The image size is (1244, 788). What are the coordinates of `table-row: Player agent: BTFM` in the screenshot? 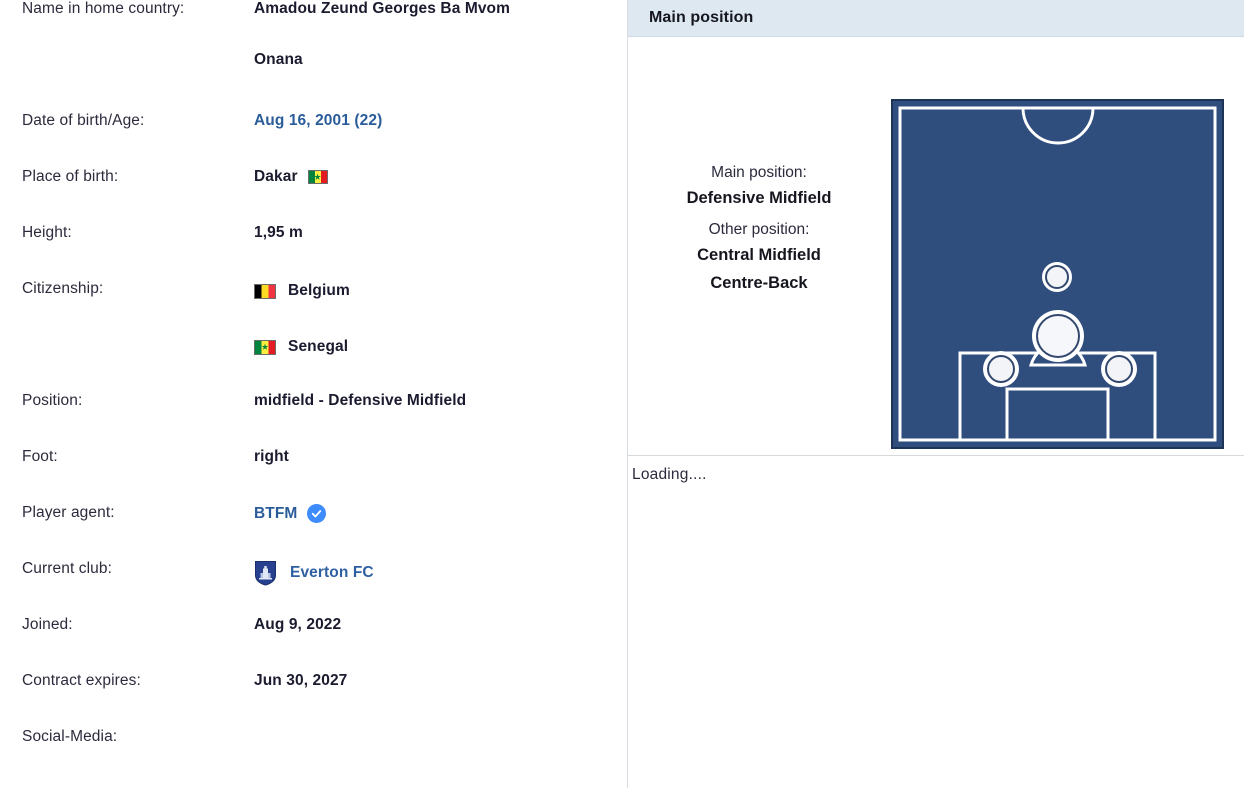 It's located at (313, 532).